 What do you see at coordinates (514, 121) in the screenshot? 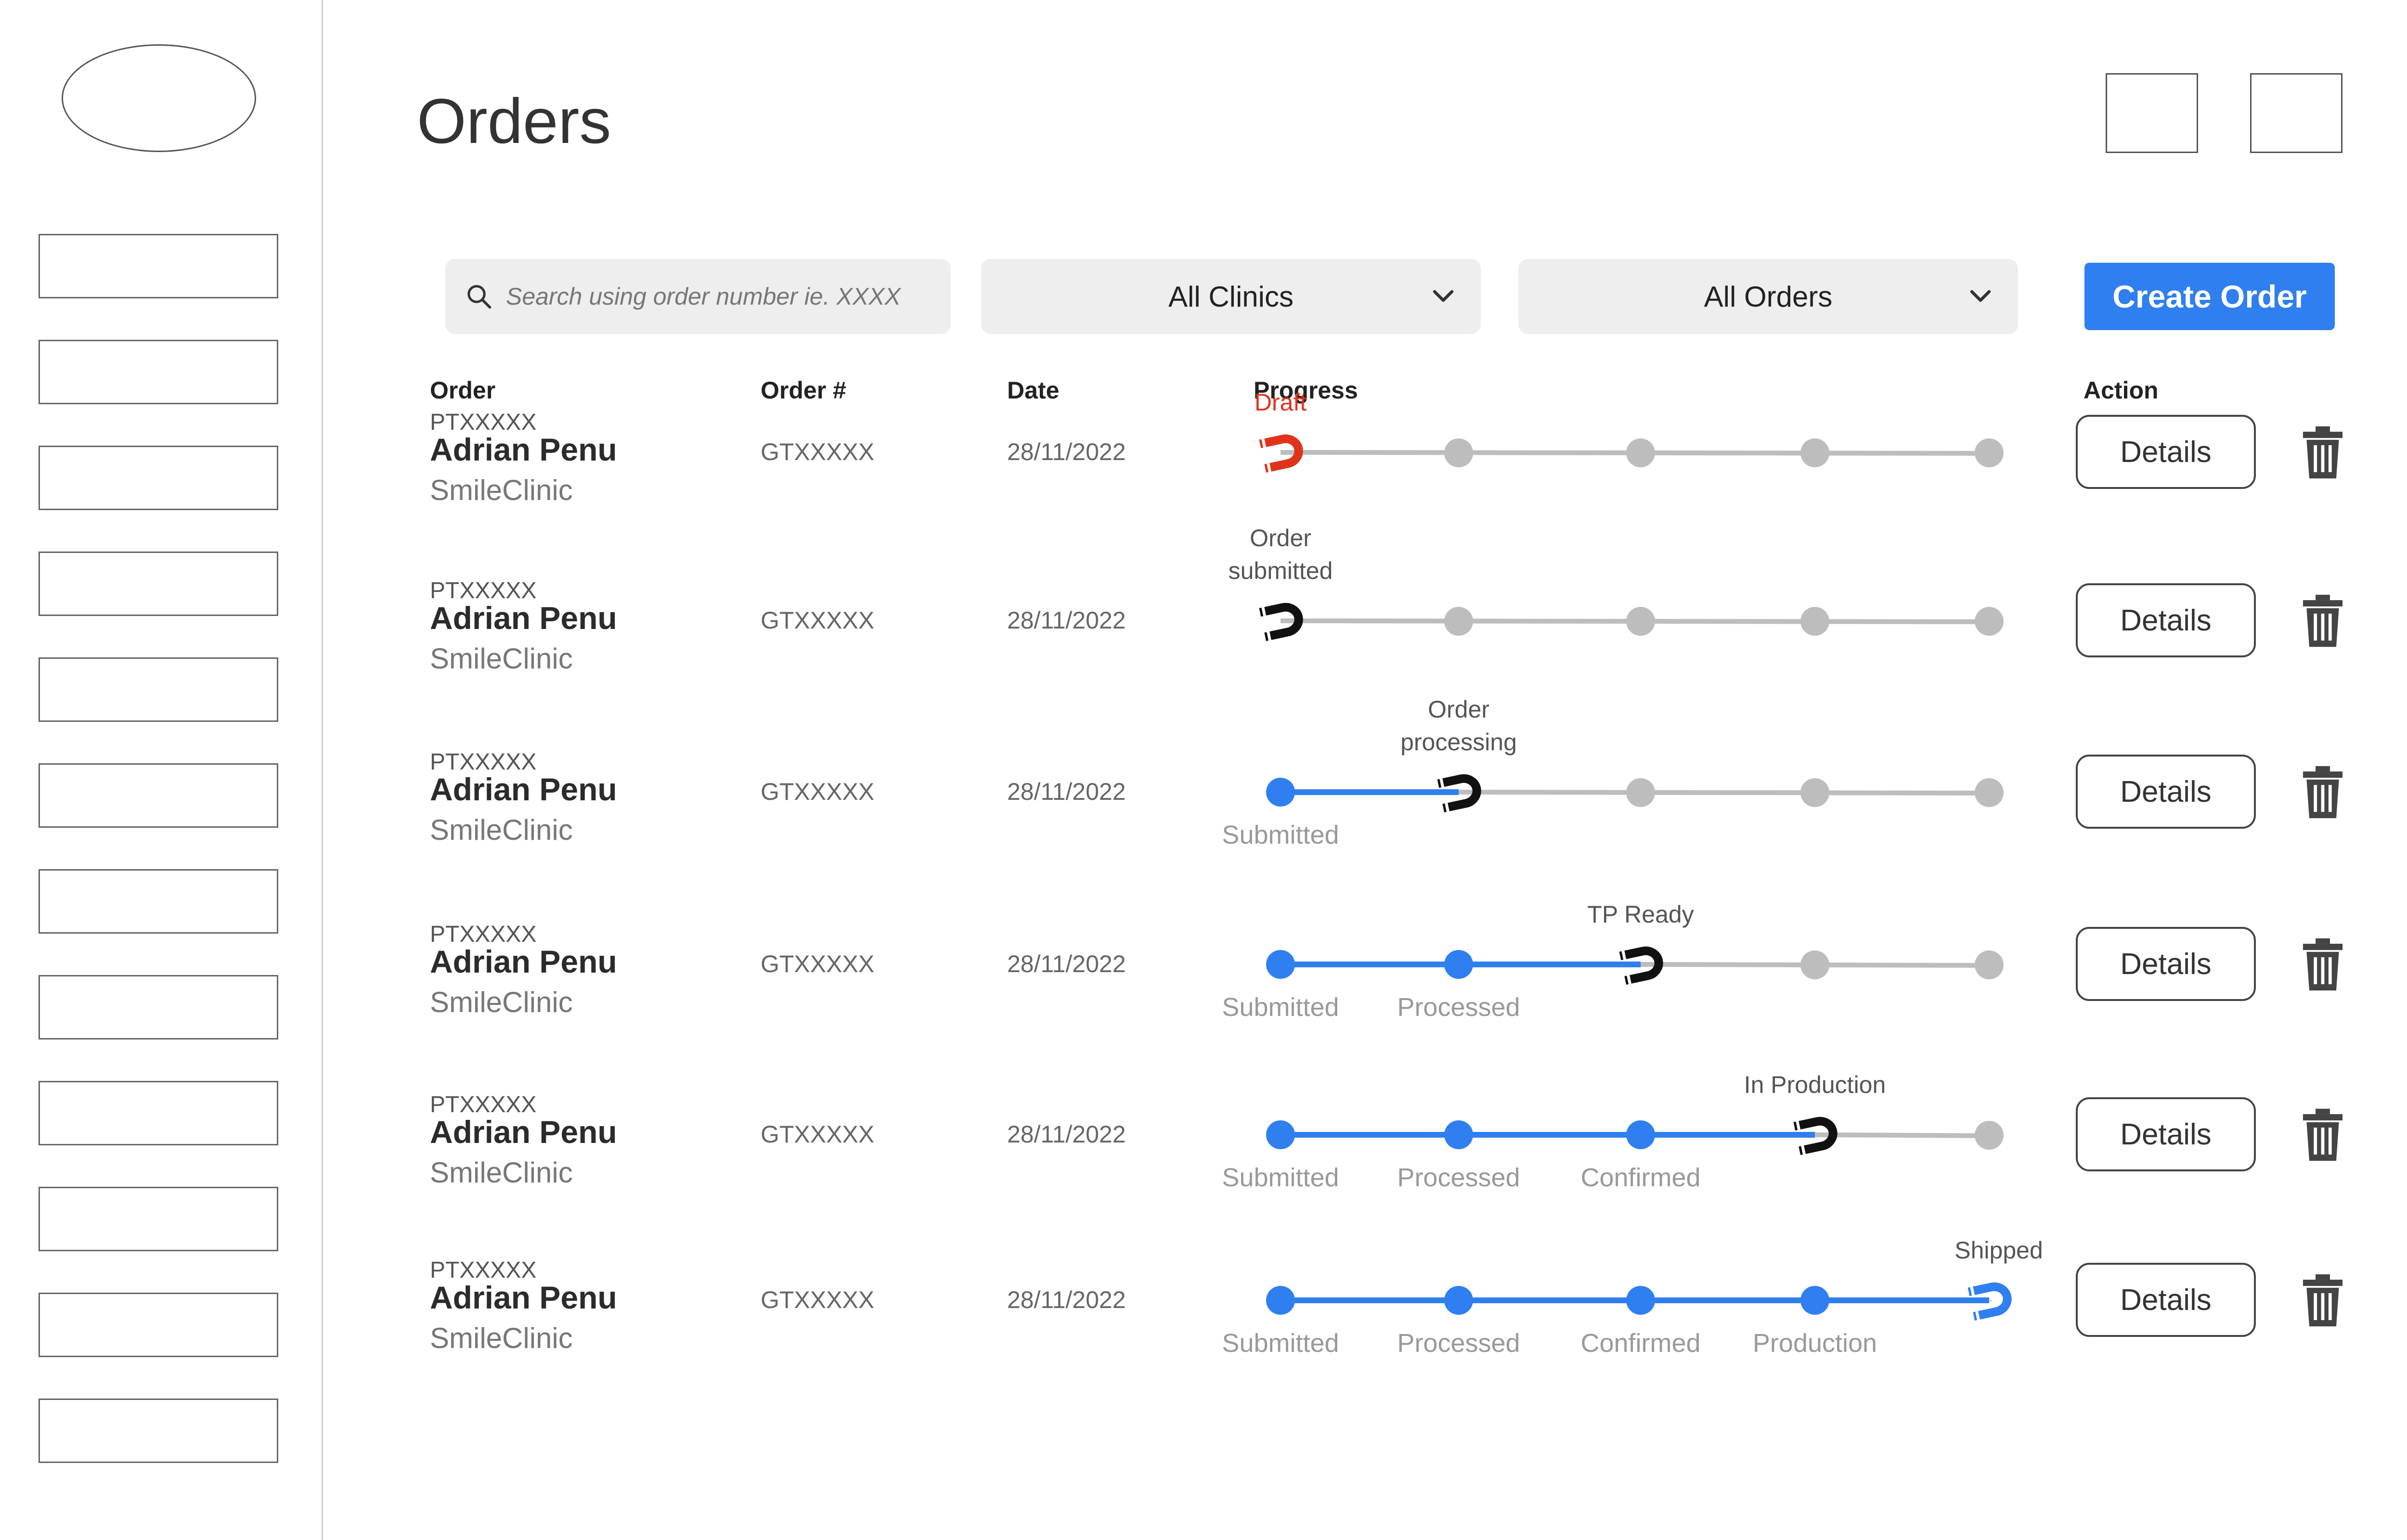
I see `page-title: Orders` at bounding box center [514, 121].